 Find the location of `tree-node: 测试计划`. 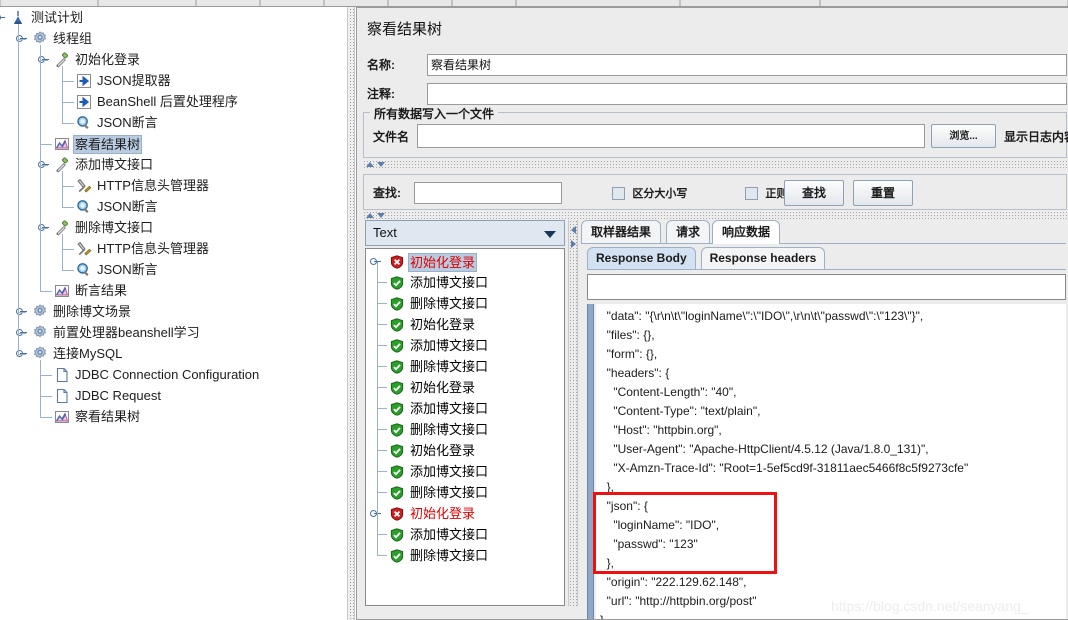

tree-node: 测试计划 is located at coordinates (173, 17).